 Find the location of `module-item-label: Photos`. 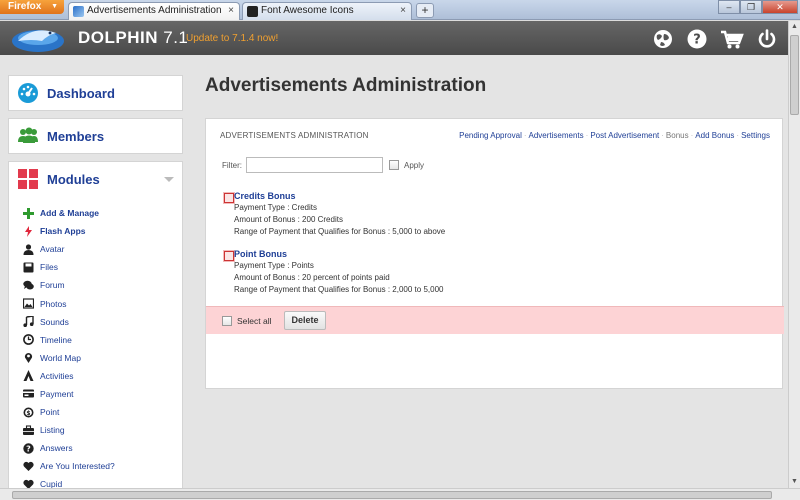

module-item-label: Photos is located at coordinates (53, 303).